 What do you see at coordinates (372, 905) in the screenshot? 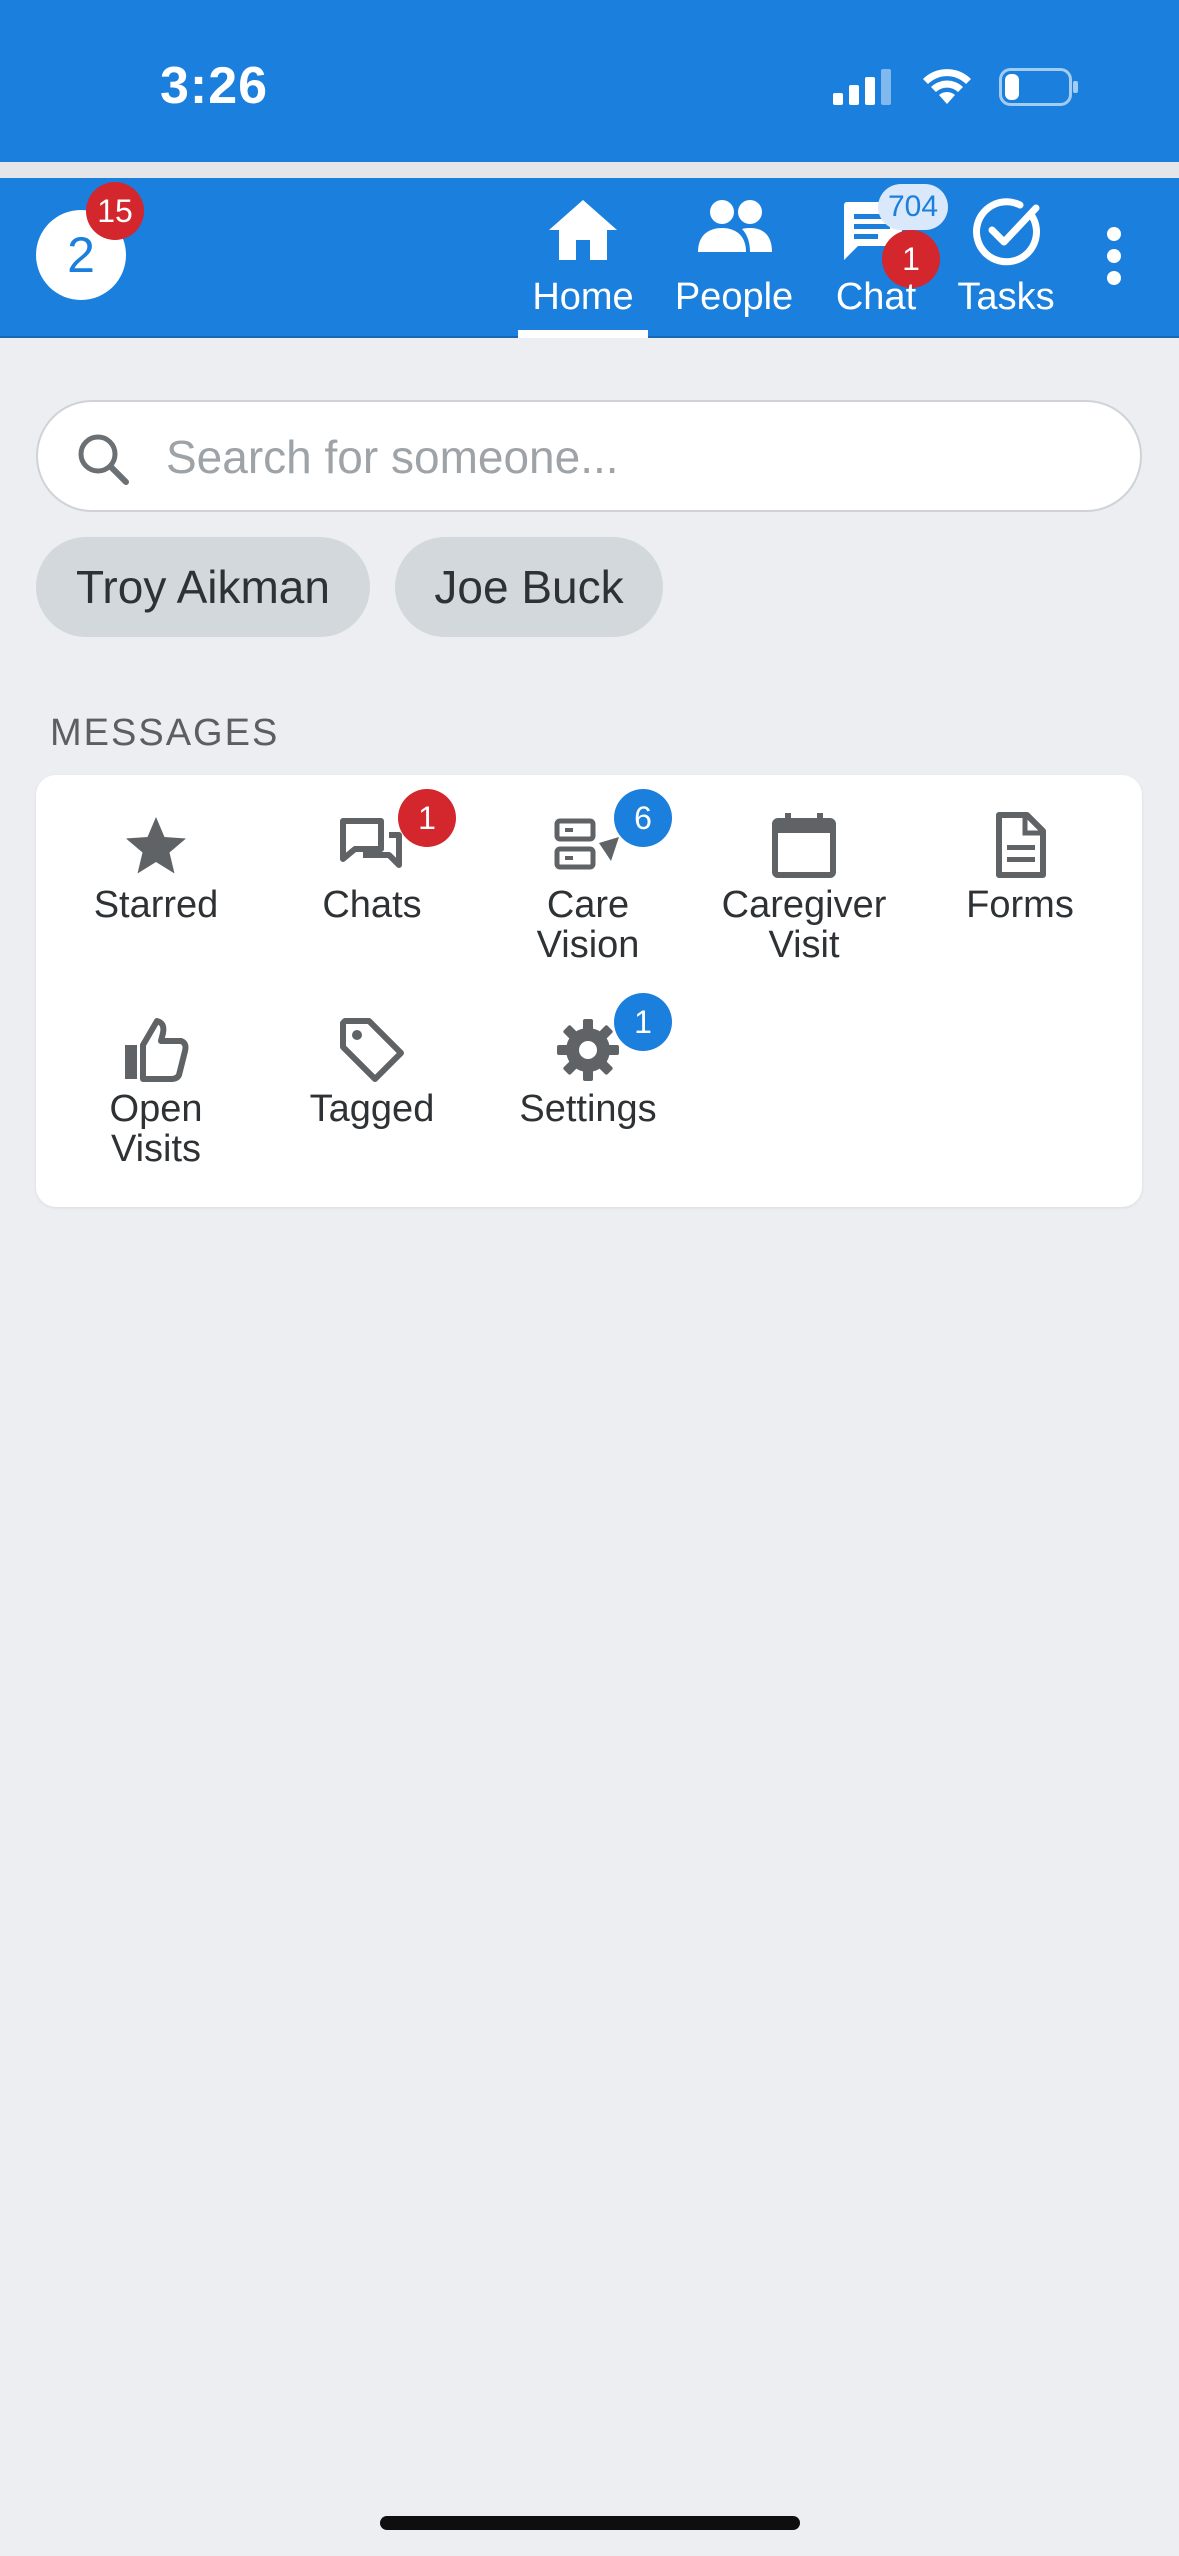
I see `tile-label: Chats` at bounding box center [372, 905].